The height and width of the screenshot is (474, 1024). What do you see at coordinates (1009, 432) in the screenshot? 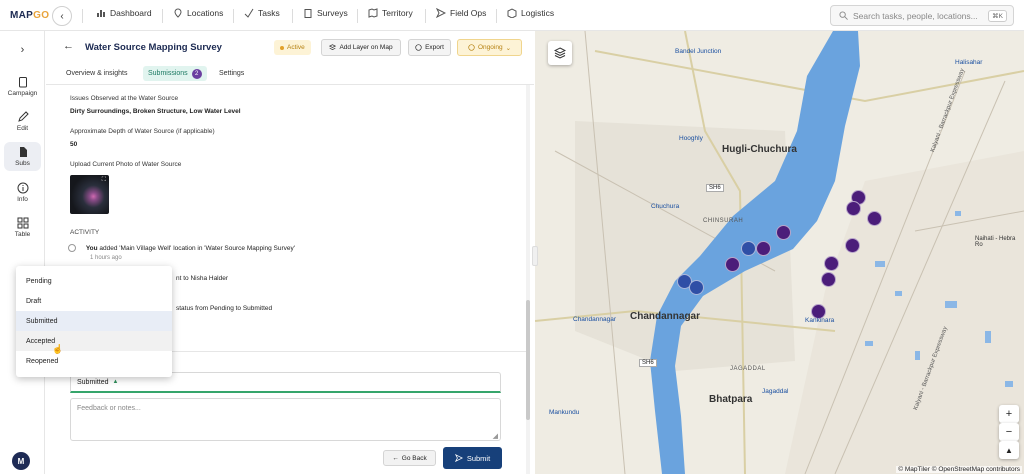
I see `zoom-out-button: −` at bounding box center [1009, 432].